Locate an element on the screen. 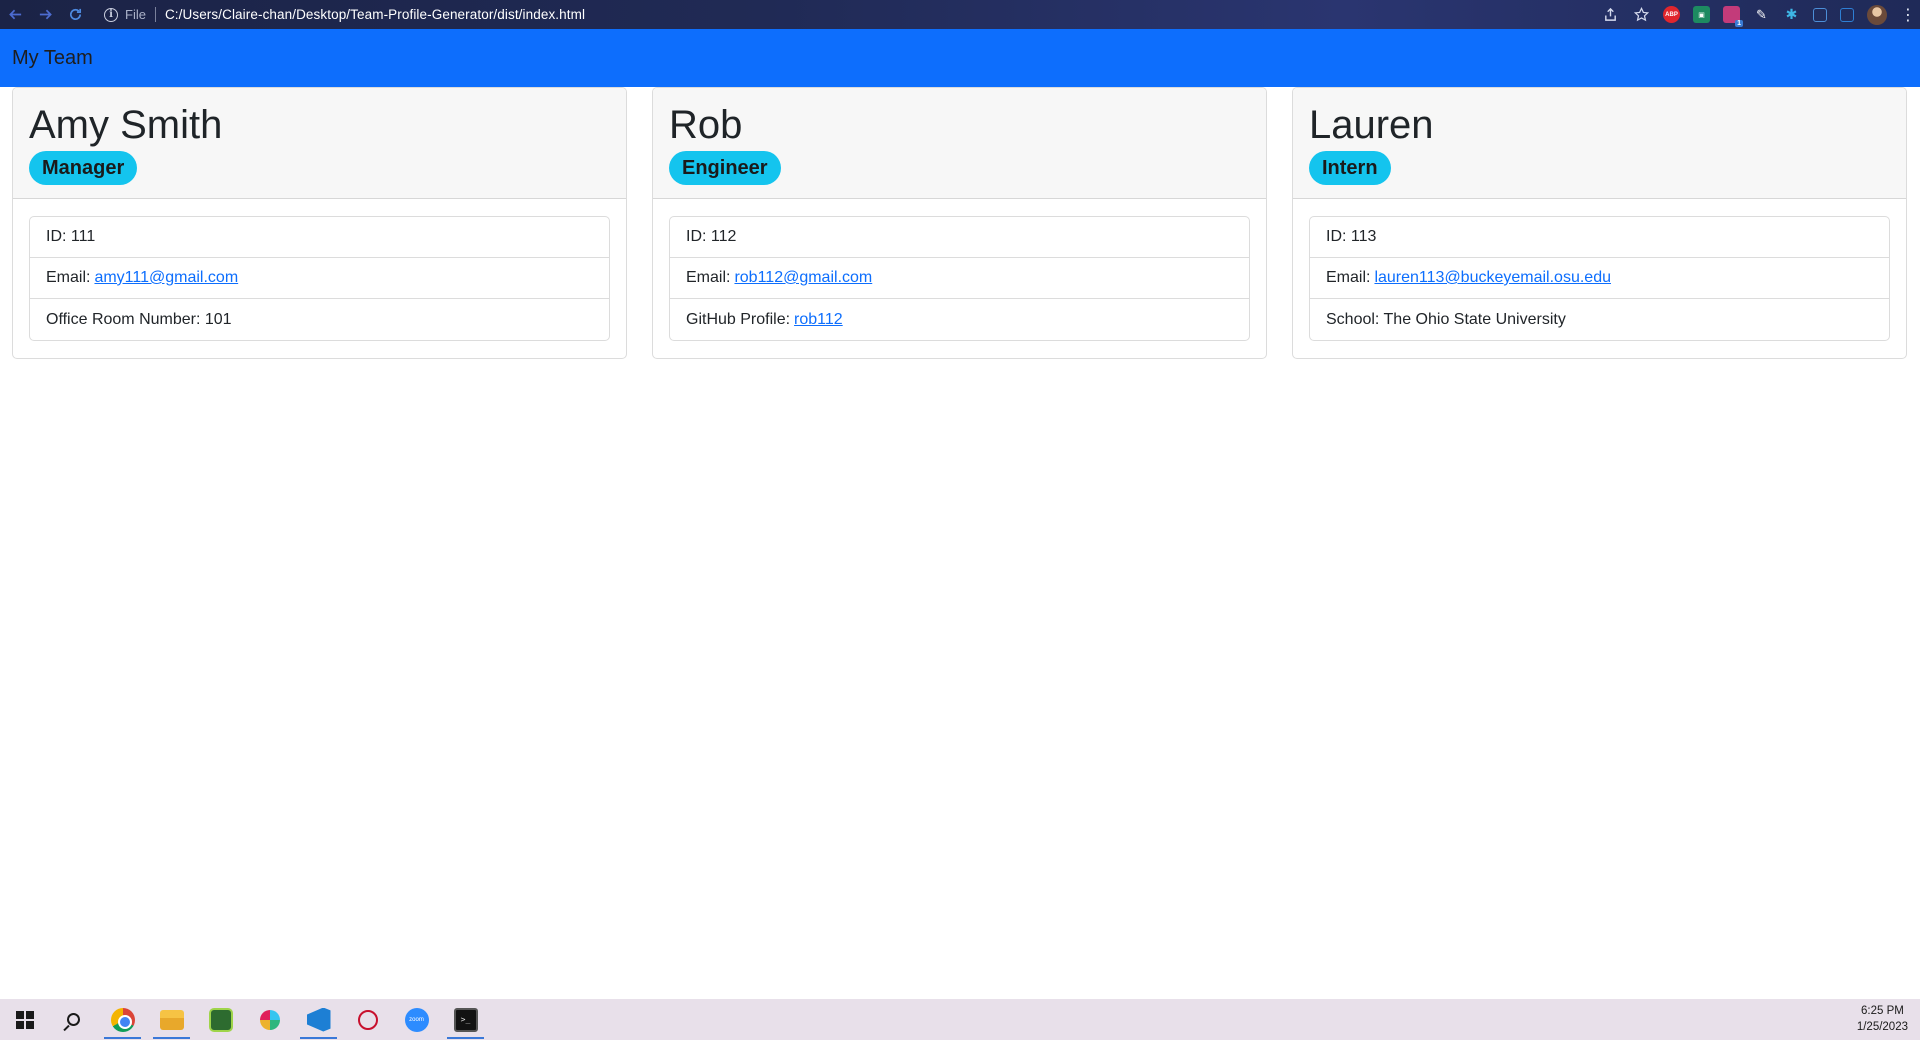 The image size is (1920, 1040). card-header: Lauren Intern is located at coordinates (1599, 143).